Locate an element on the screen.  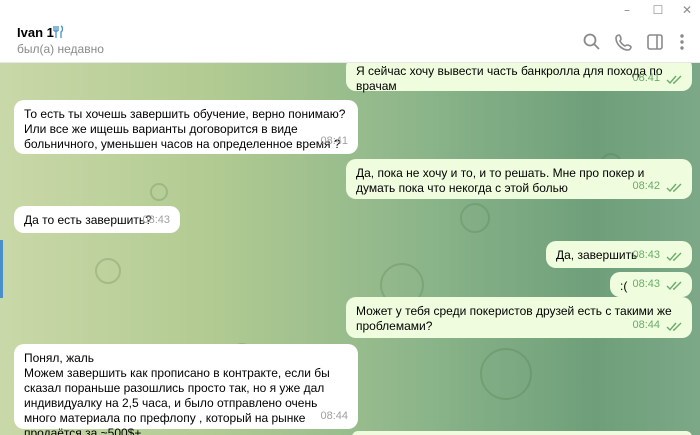
search-icon is located at coordinates (592, 42).